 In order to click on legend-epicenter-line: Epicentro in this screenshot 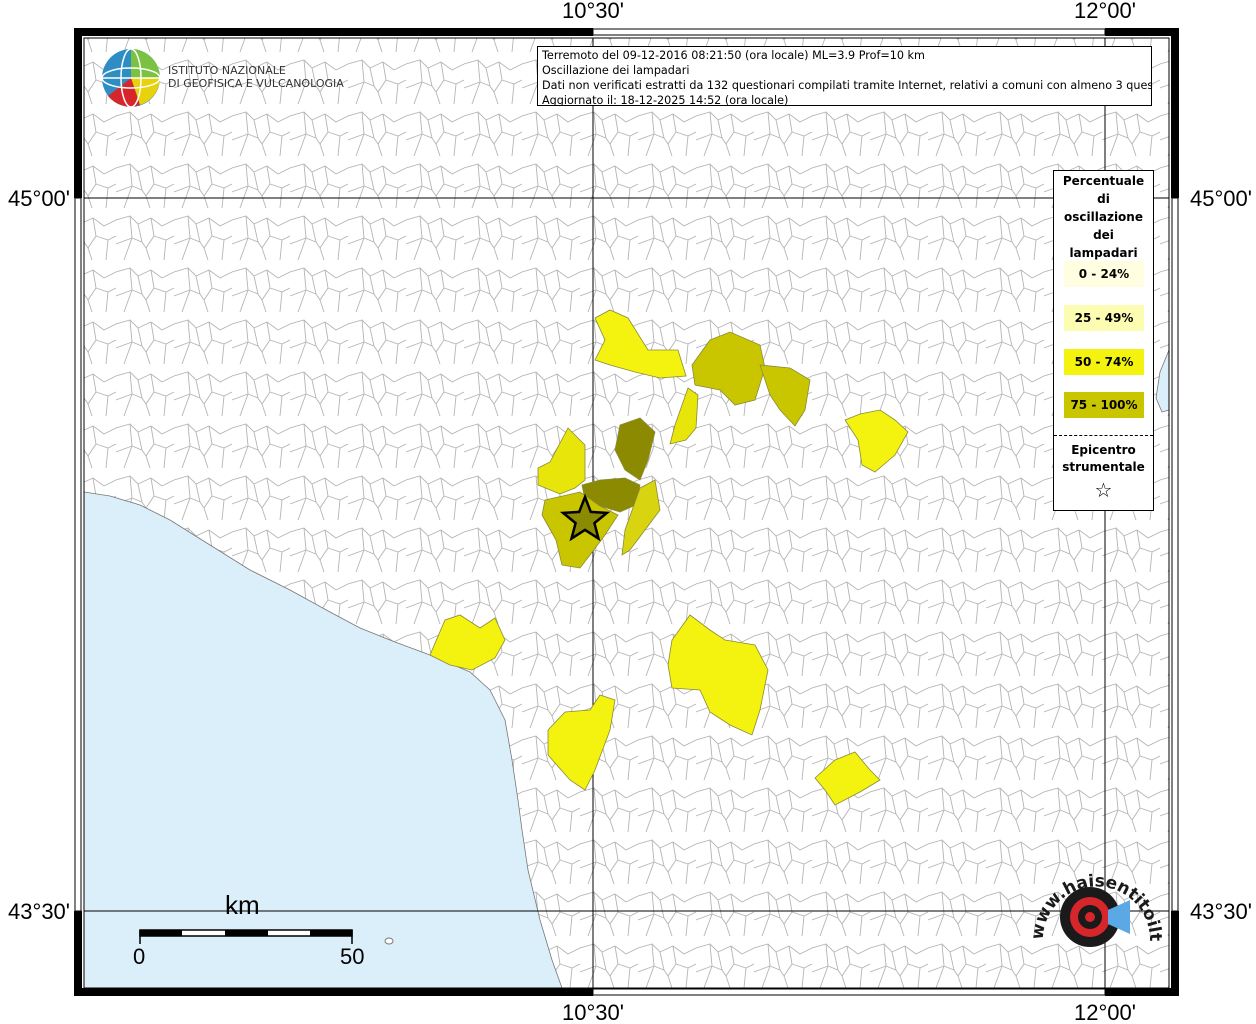, I will do `click(1103, 450)`.